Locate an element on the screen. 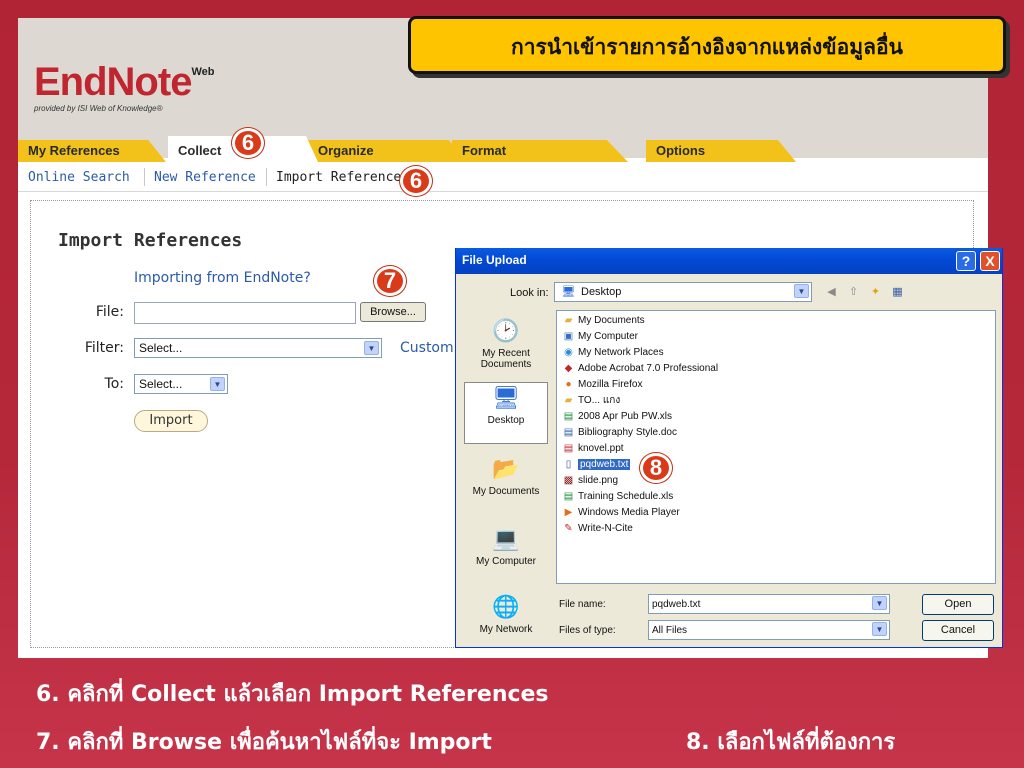  file-name: Write-N-Cite is located at coordinates (605, 528).